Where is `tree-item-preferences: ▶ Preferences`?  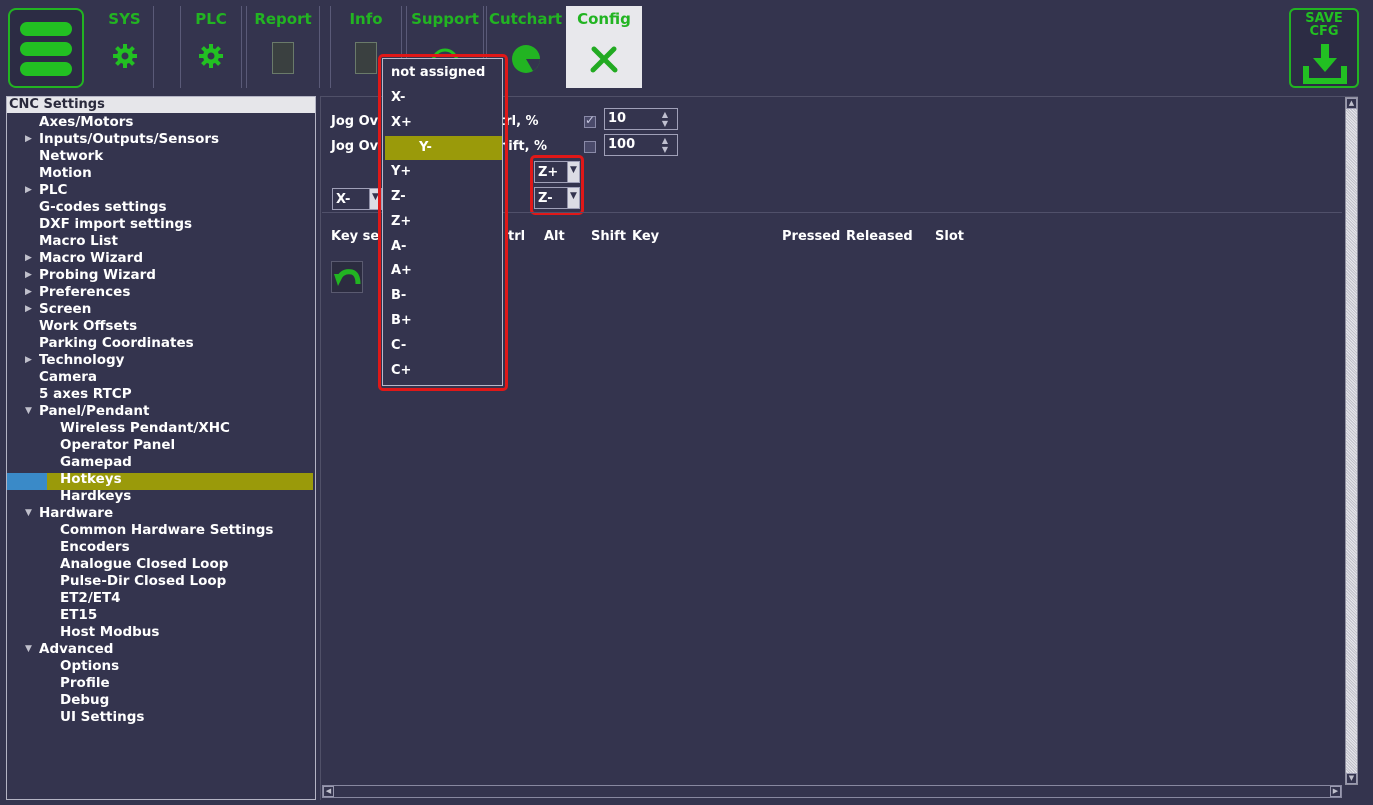 tree-item-preferences: ▶ Preferences is located at coordinates (78, 292).